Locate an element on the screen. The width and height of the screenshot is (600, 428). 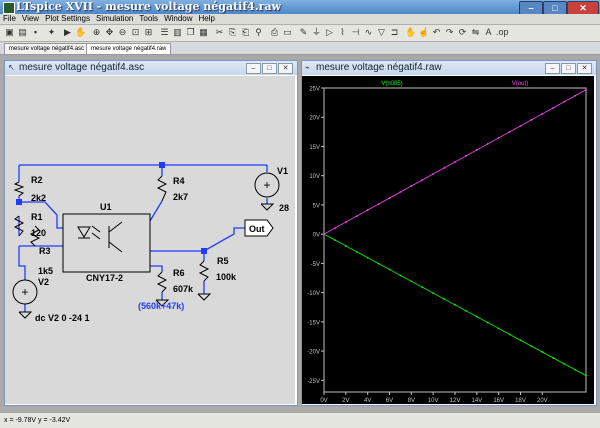
text-icon: A is located at coordinates (488, 32).